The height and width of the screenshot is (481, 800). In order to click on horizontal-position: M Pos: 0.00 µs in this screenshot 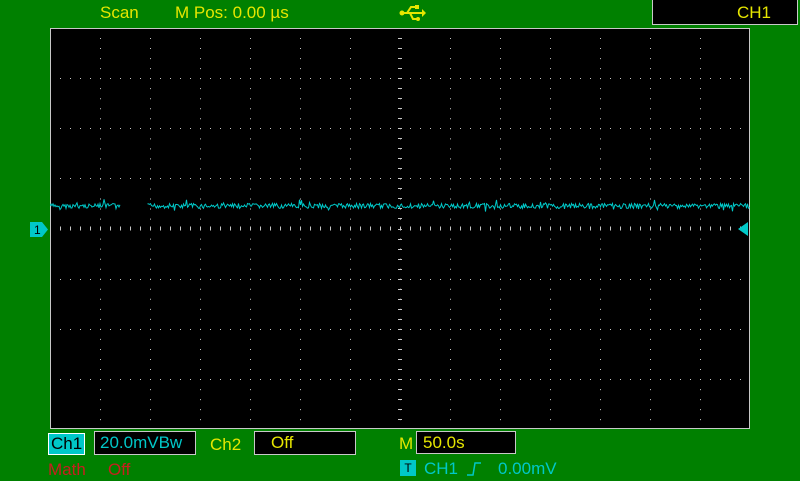, I will do `click(232, 12)`.